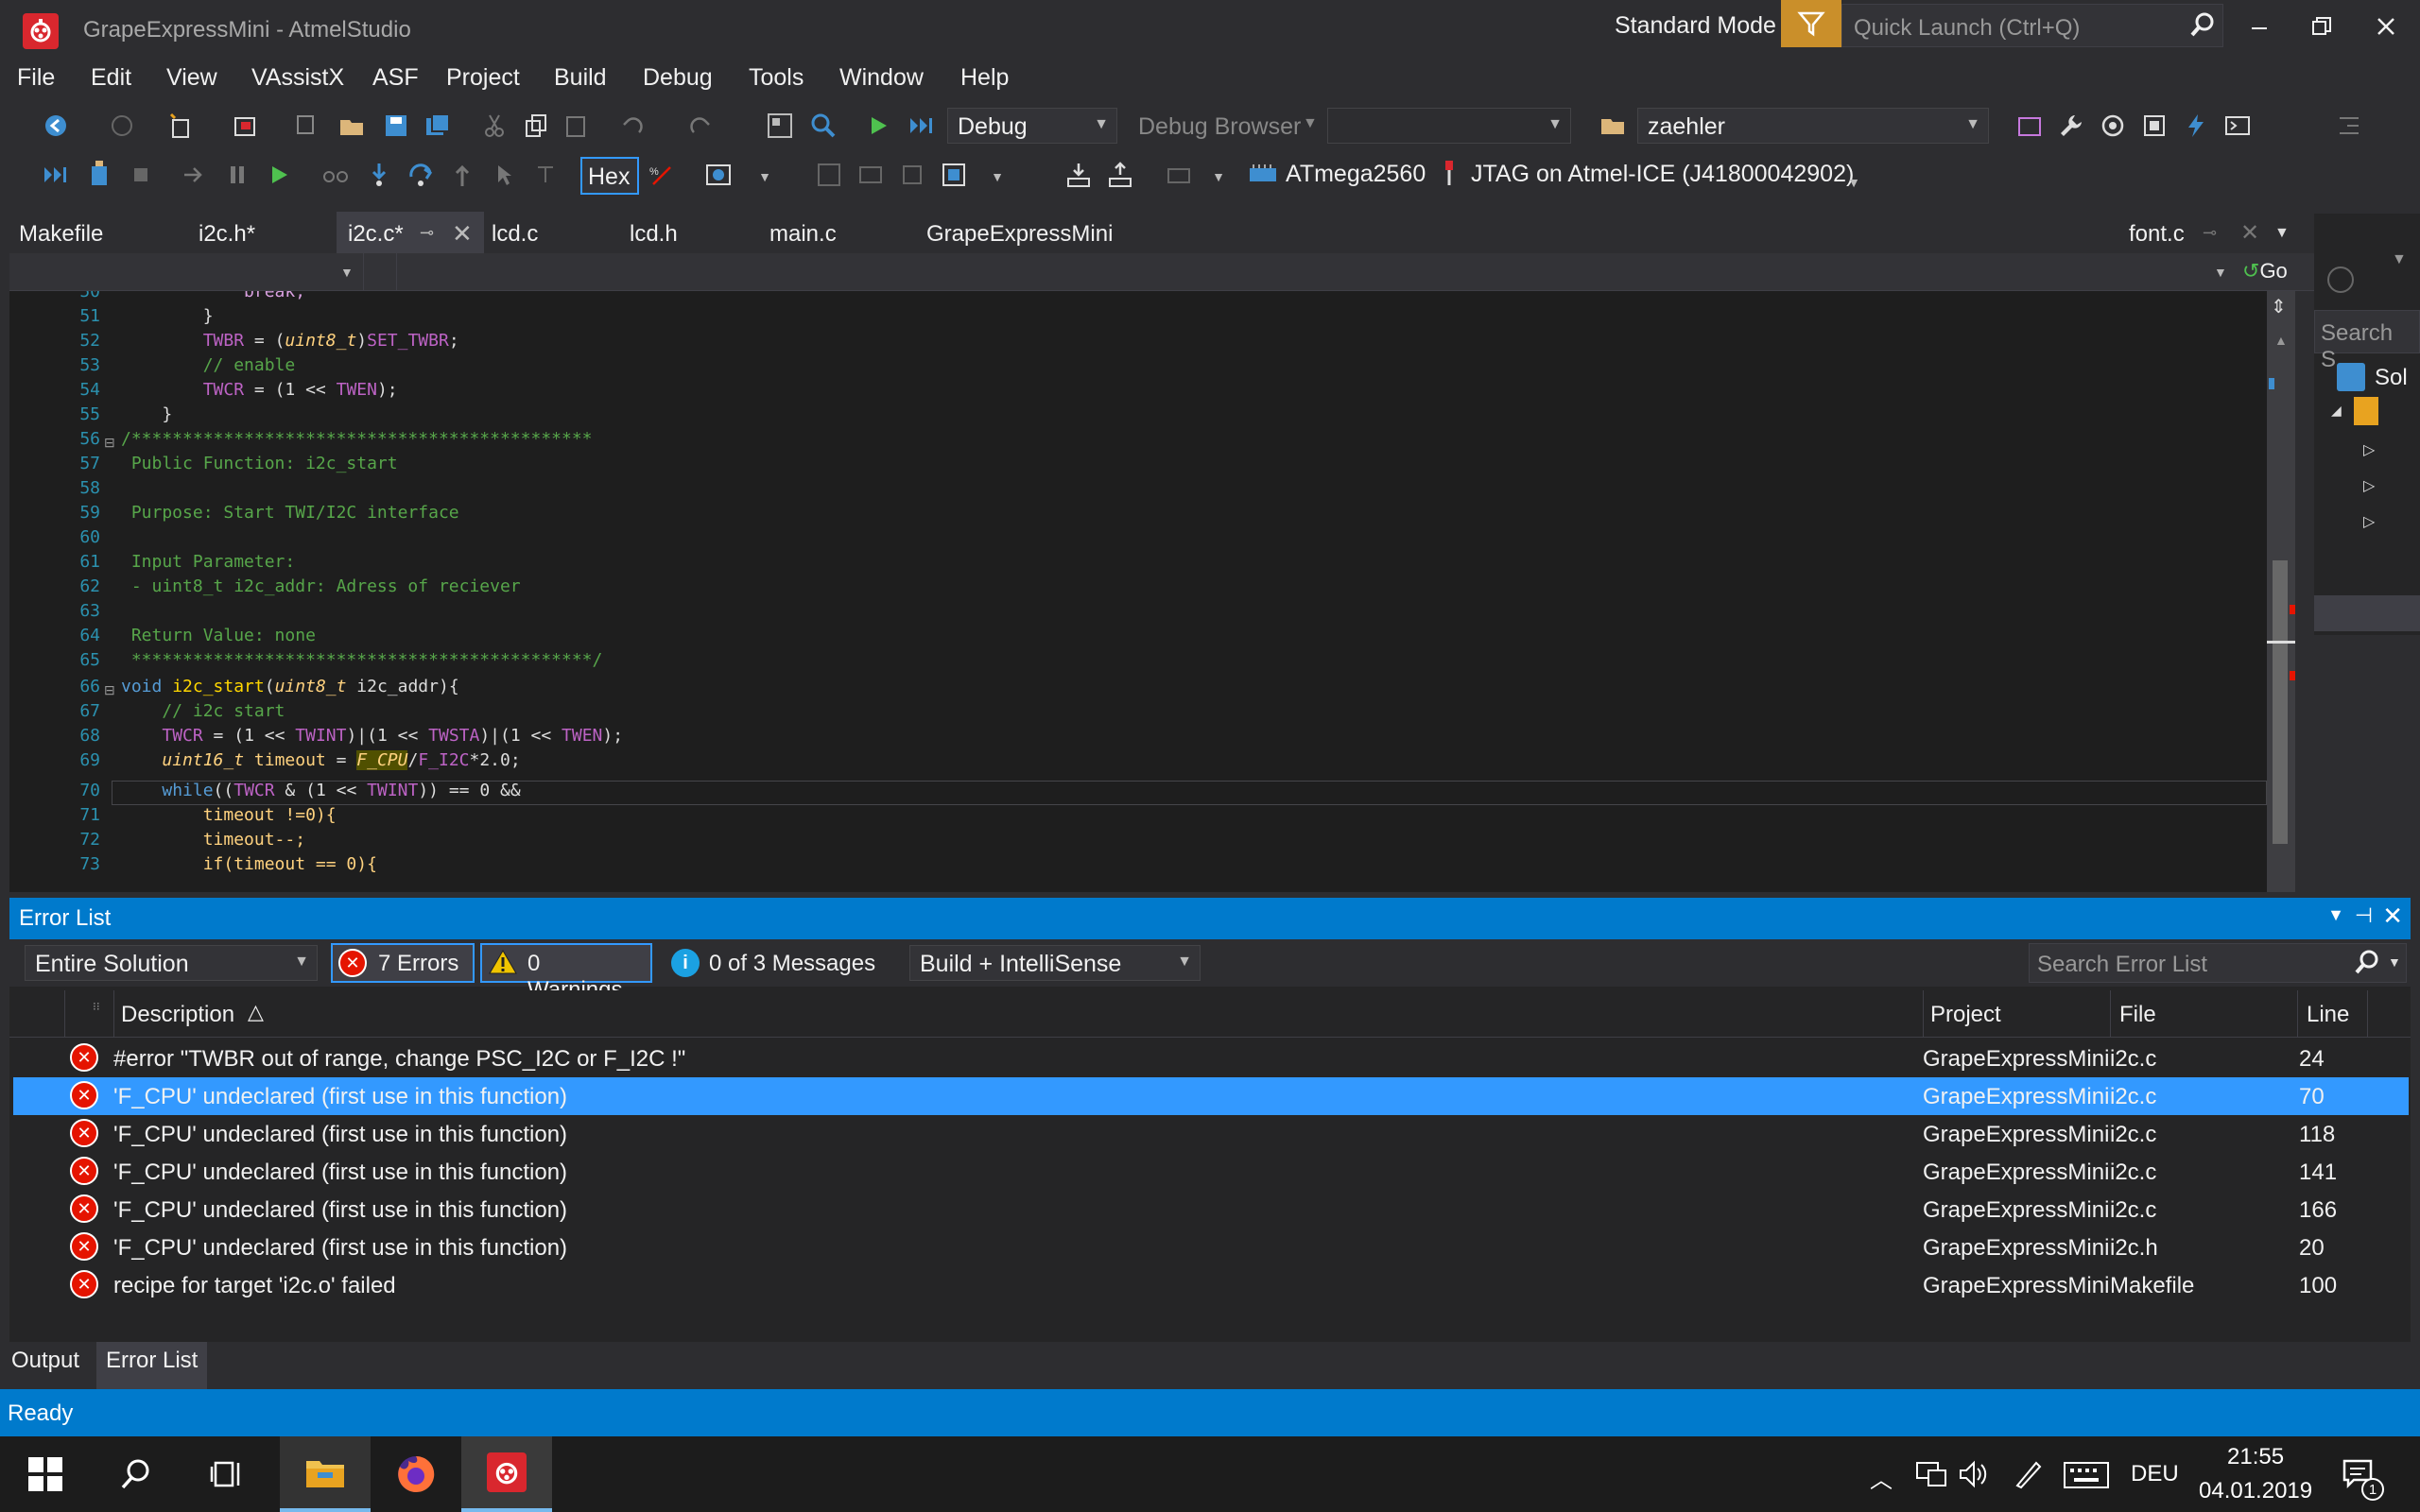 The image size is (2420, 1512). What do you see at coordinates (2349, 126) in the screenshot?
I see `outdent-icon` at bounding box center [2349, 126].